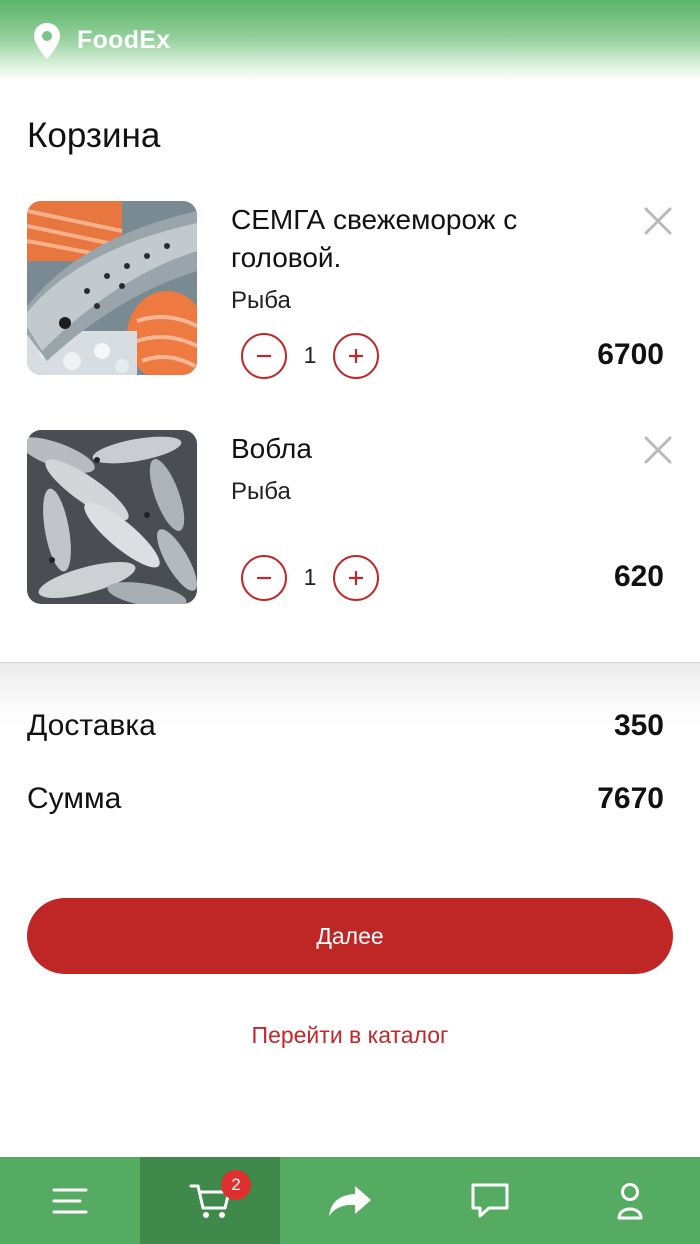 This screenshot has width=700, height=1244. What do you see at coordinates (350, 291) in the screenshot?
I see `cart-item: СЕМГА свежеморож с головой. Рыба 1 6700` at bounding box center [350, 291].